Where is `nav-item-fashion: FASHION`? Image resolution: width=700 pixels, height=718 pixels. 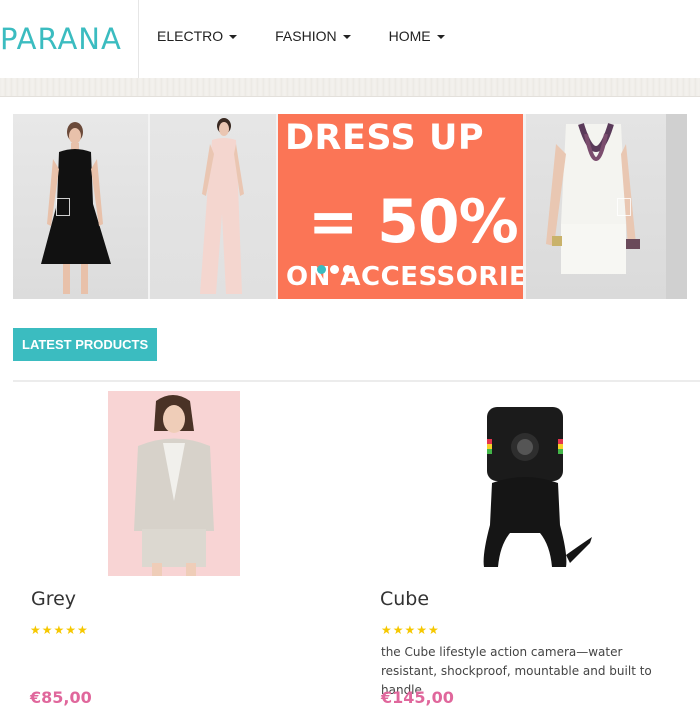 nav-item-fashion: FASHION is located at coordinates (313, 36).